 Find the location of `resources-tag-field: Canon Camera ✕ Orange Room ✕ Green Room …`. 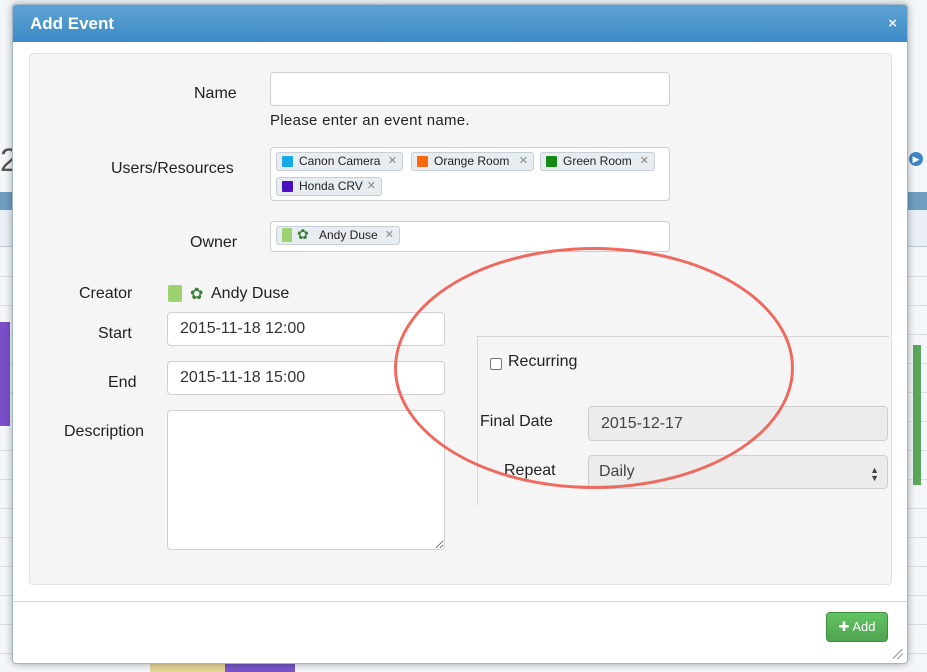

resources-tag-field: Canon Camera ✕ Orange Room ✕ Green Room … is located at coordinates (470, 174).